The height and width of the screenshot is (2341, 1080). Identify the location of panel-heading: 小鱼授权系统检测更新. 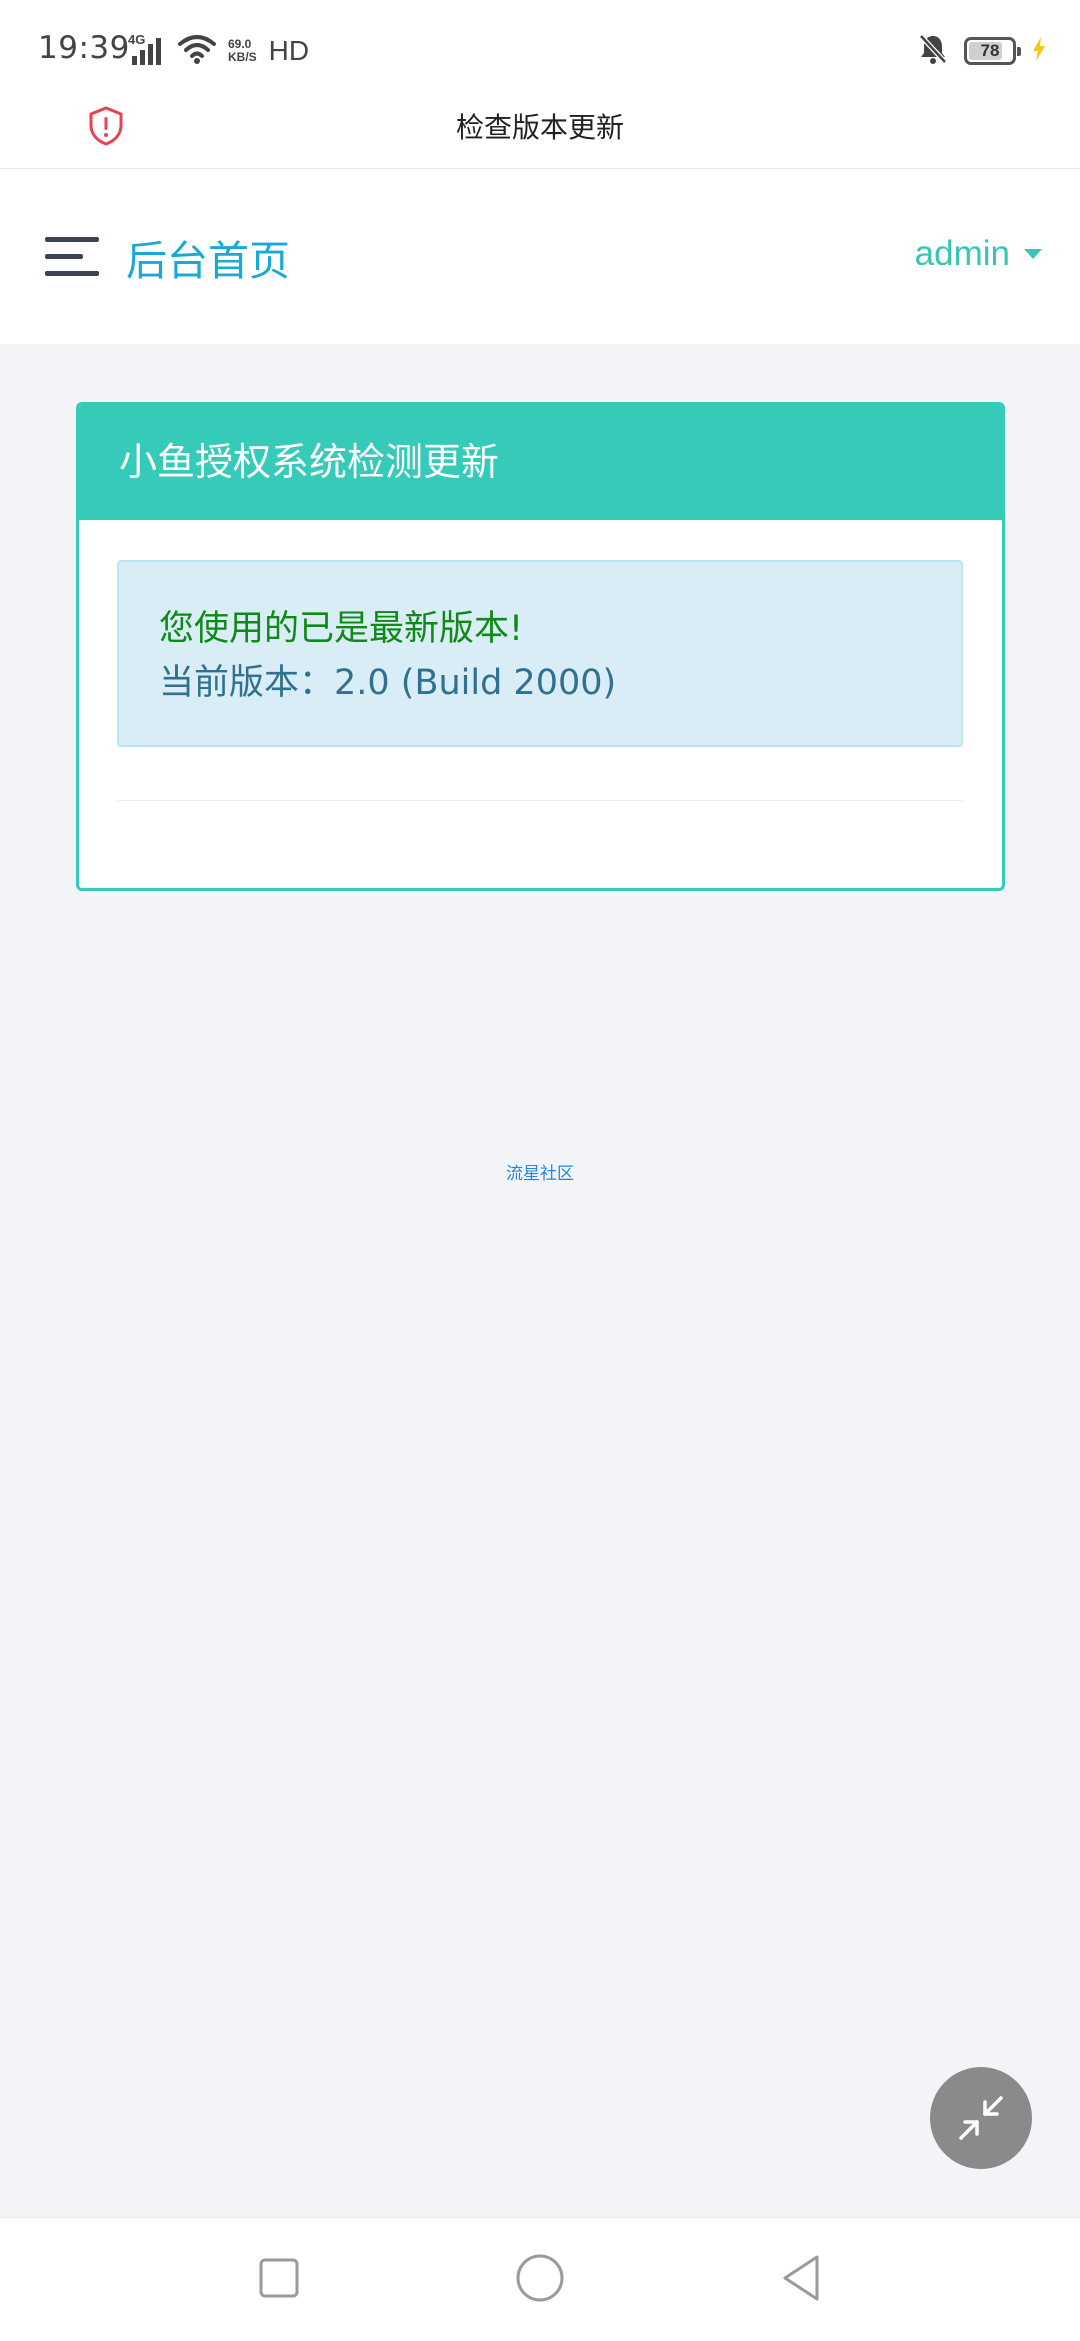
(540, 462).